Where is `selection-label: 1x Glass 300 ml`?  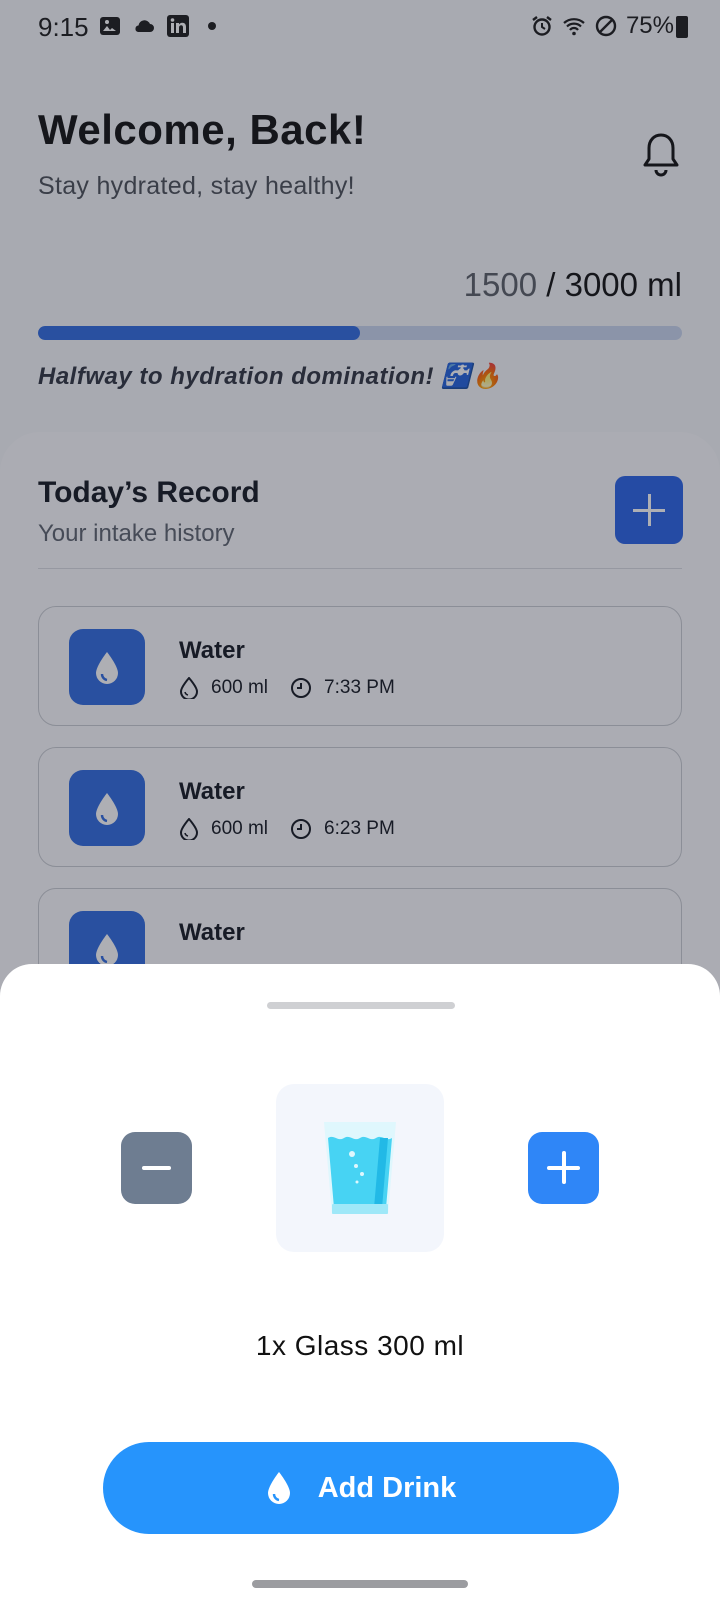
selection-label: 1x Glass 300 ml is located at coordinates (360, 1345).